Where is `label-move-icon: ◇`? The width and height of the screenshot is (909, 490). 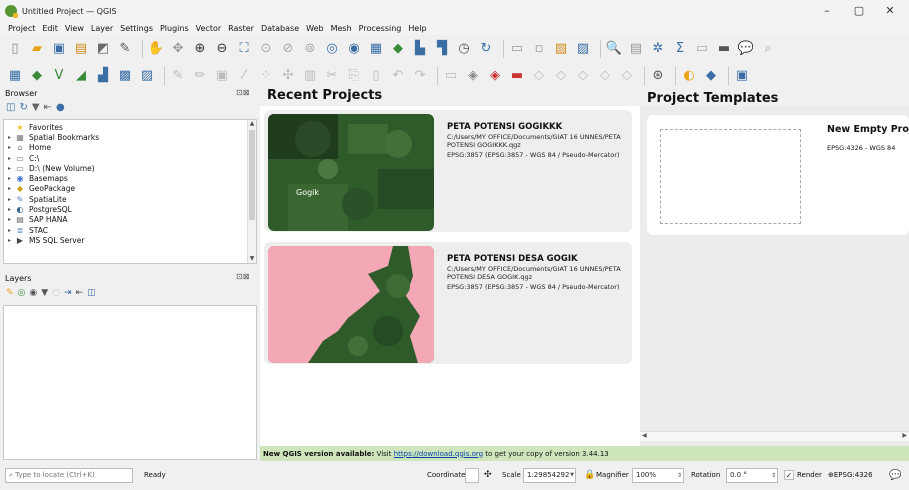
label-move-icon: ◇ is located at coordinates (539, 76).